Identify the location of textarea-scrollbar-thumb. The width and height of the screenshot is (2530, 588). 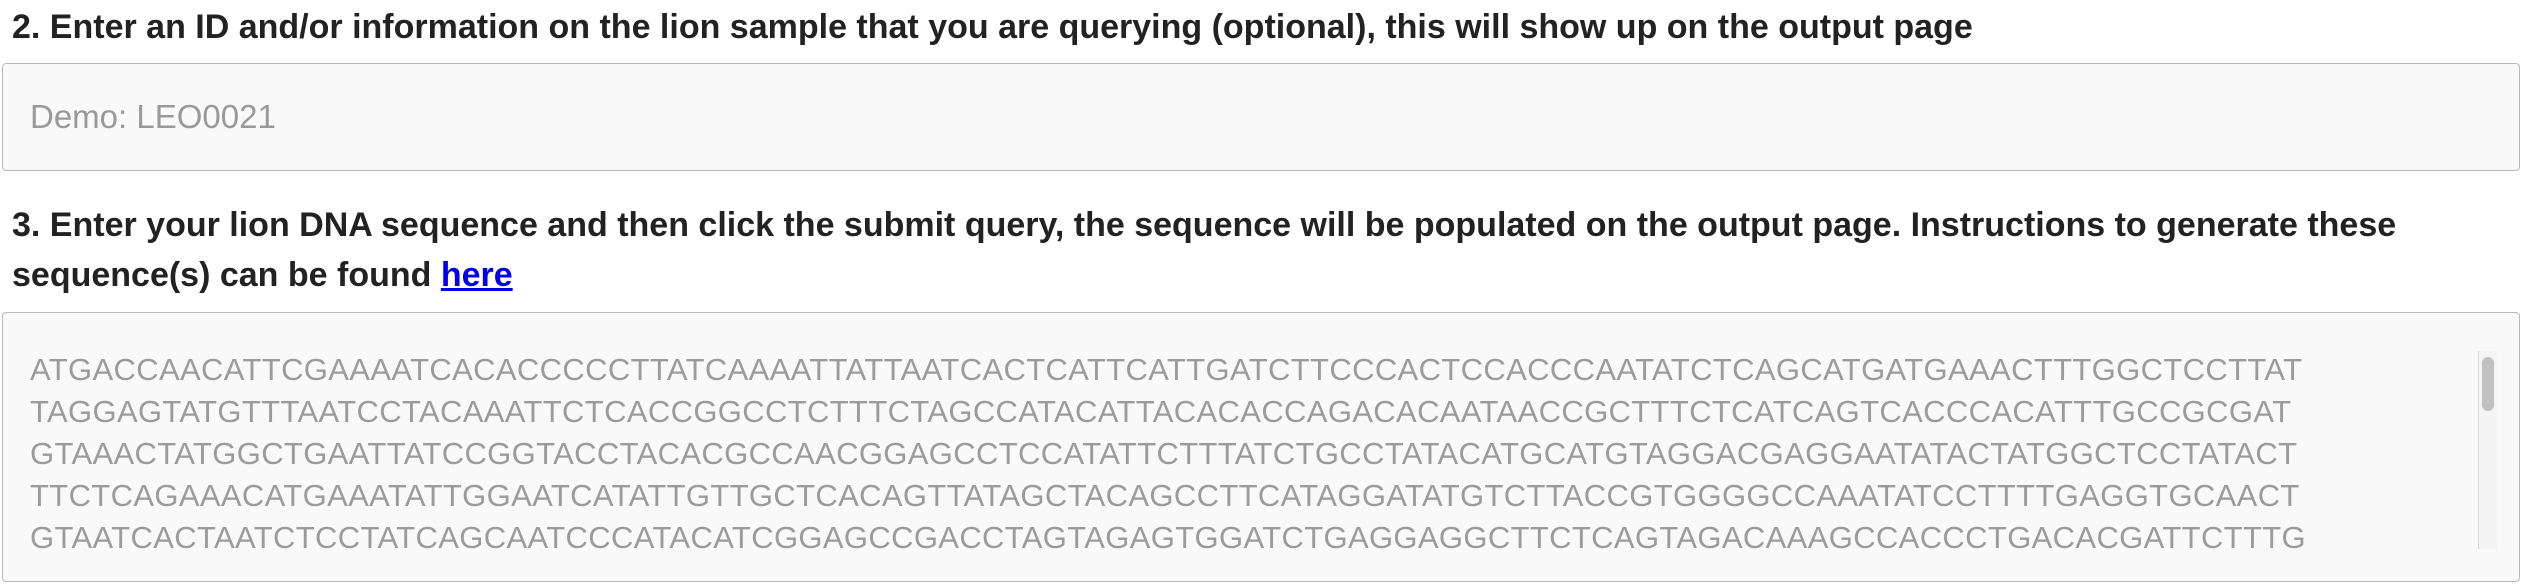
(2488, 384).